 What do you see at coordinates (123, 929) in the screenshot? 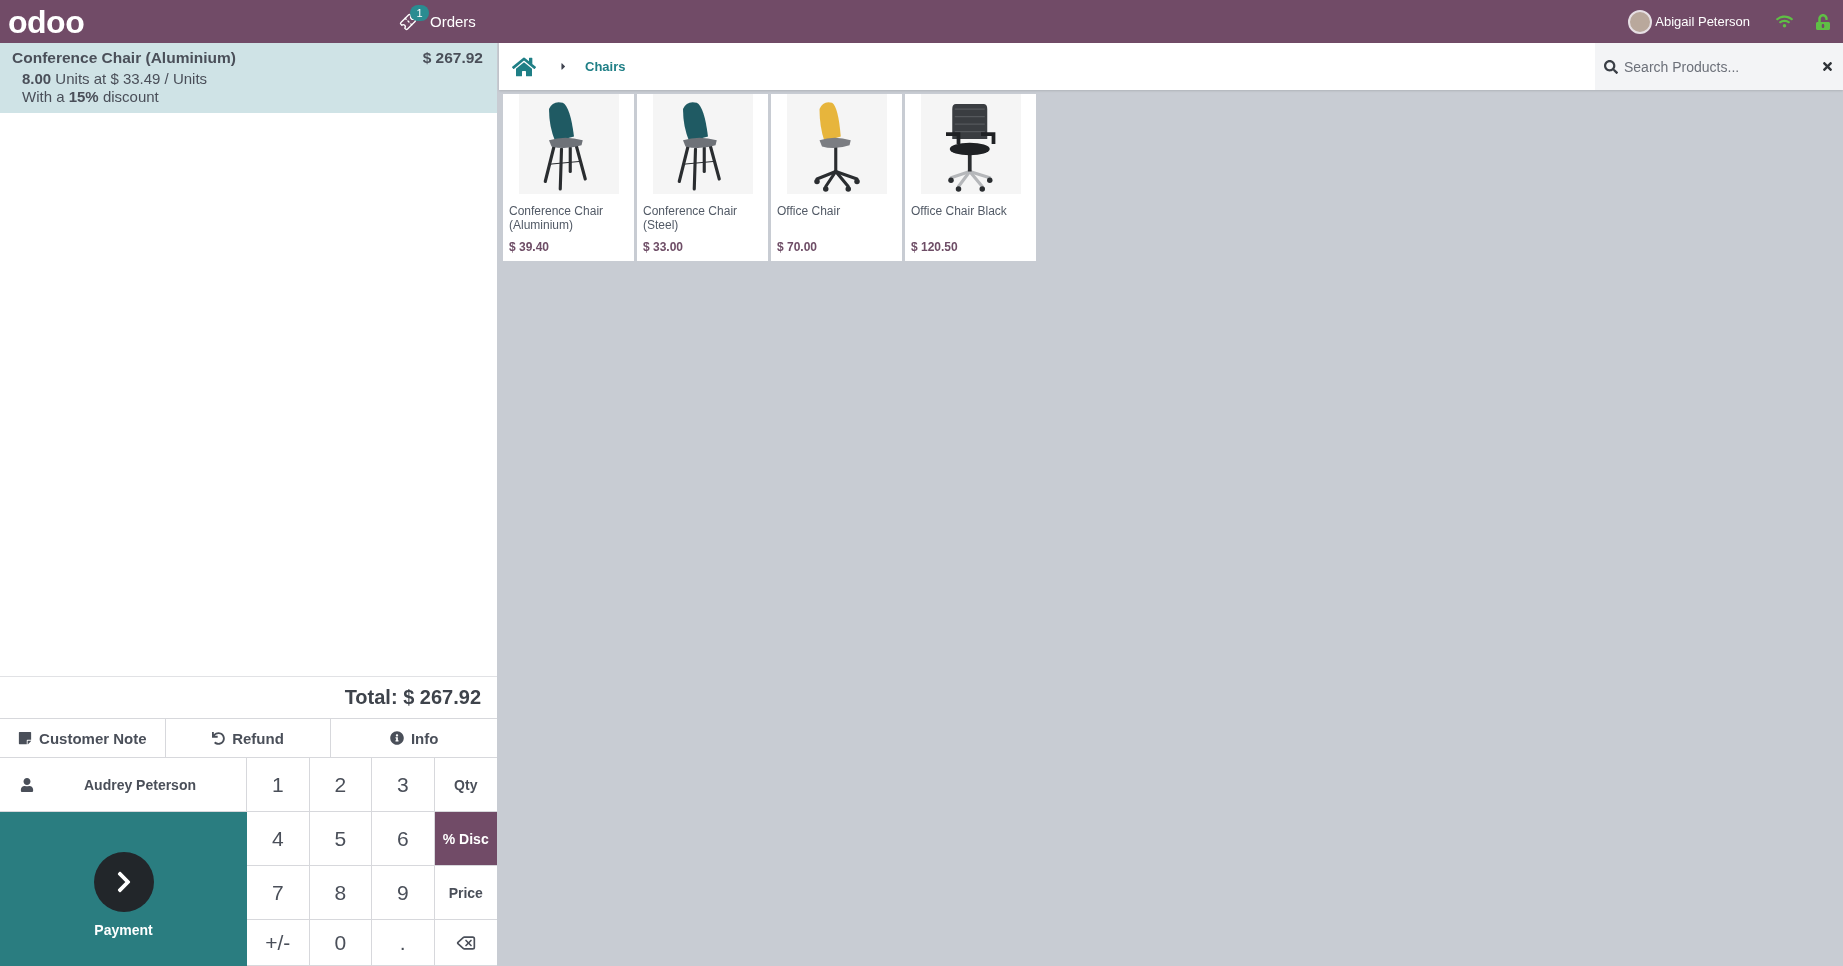
I see `payment-label: Payment` at bounding box center [123, 929].